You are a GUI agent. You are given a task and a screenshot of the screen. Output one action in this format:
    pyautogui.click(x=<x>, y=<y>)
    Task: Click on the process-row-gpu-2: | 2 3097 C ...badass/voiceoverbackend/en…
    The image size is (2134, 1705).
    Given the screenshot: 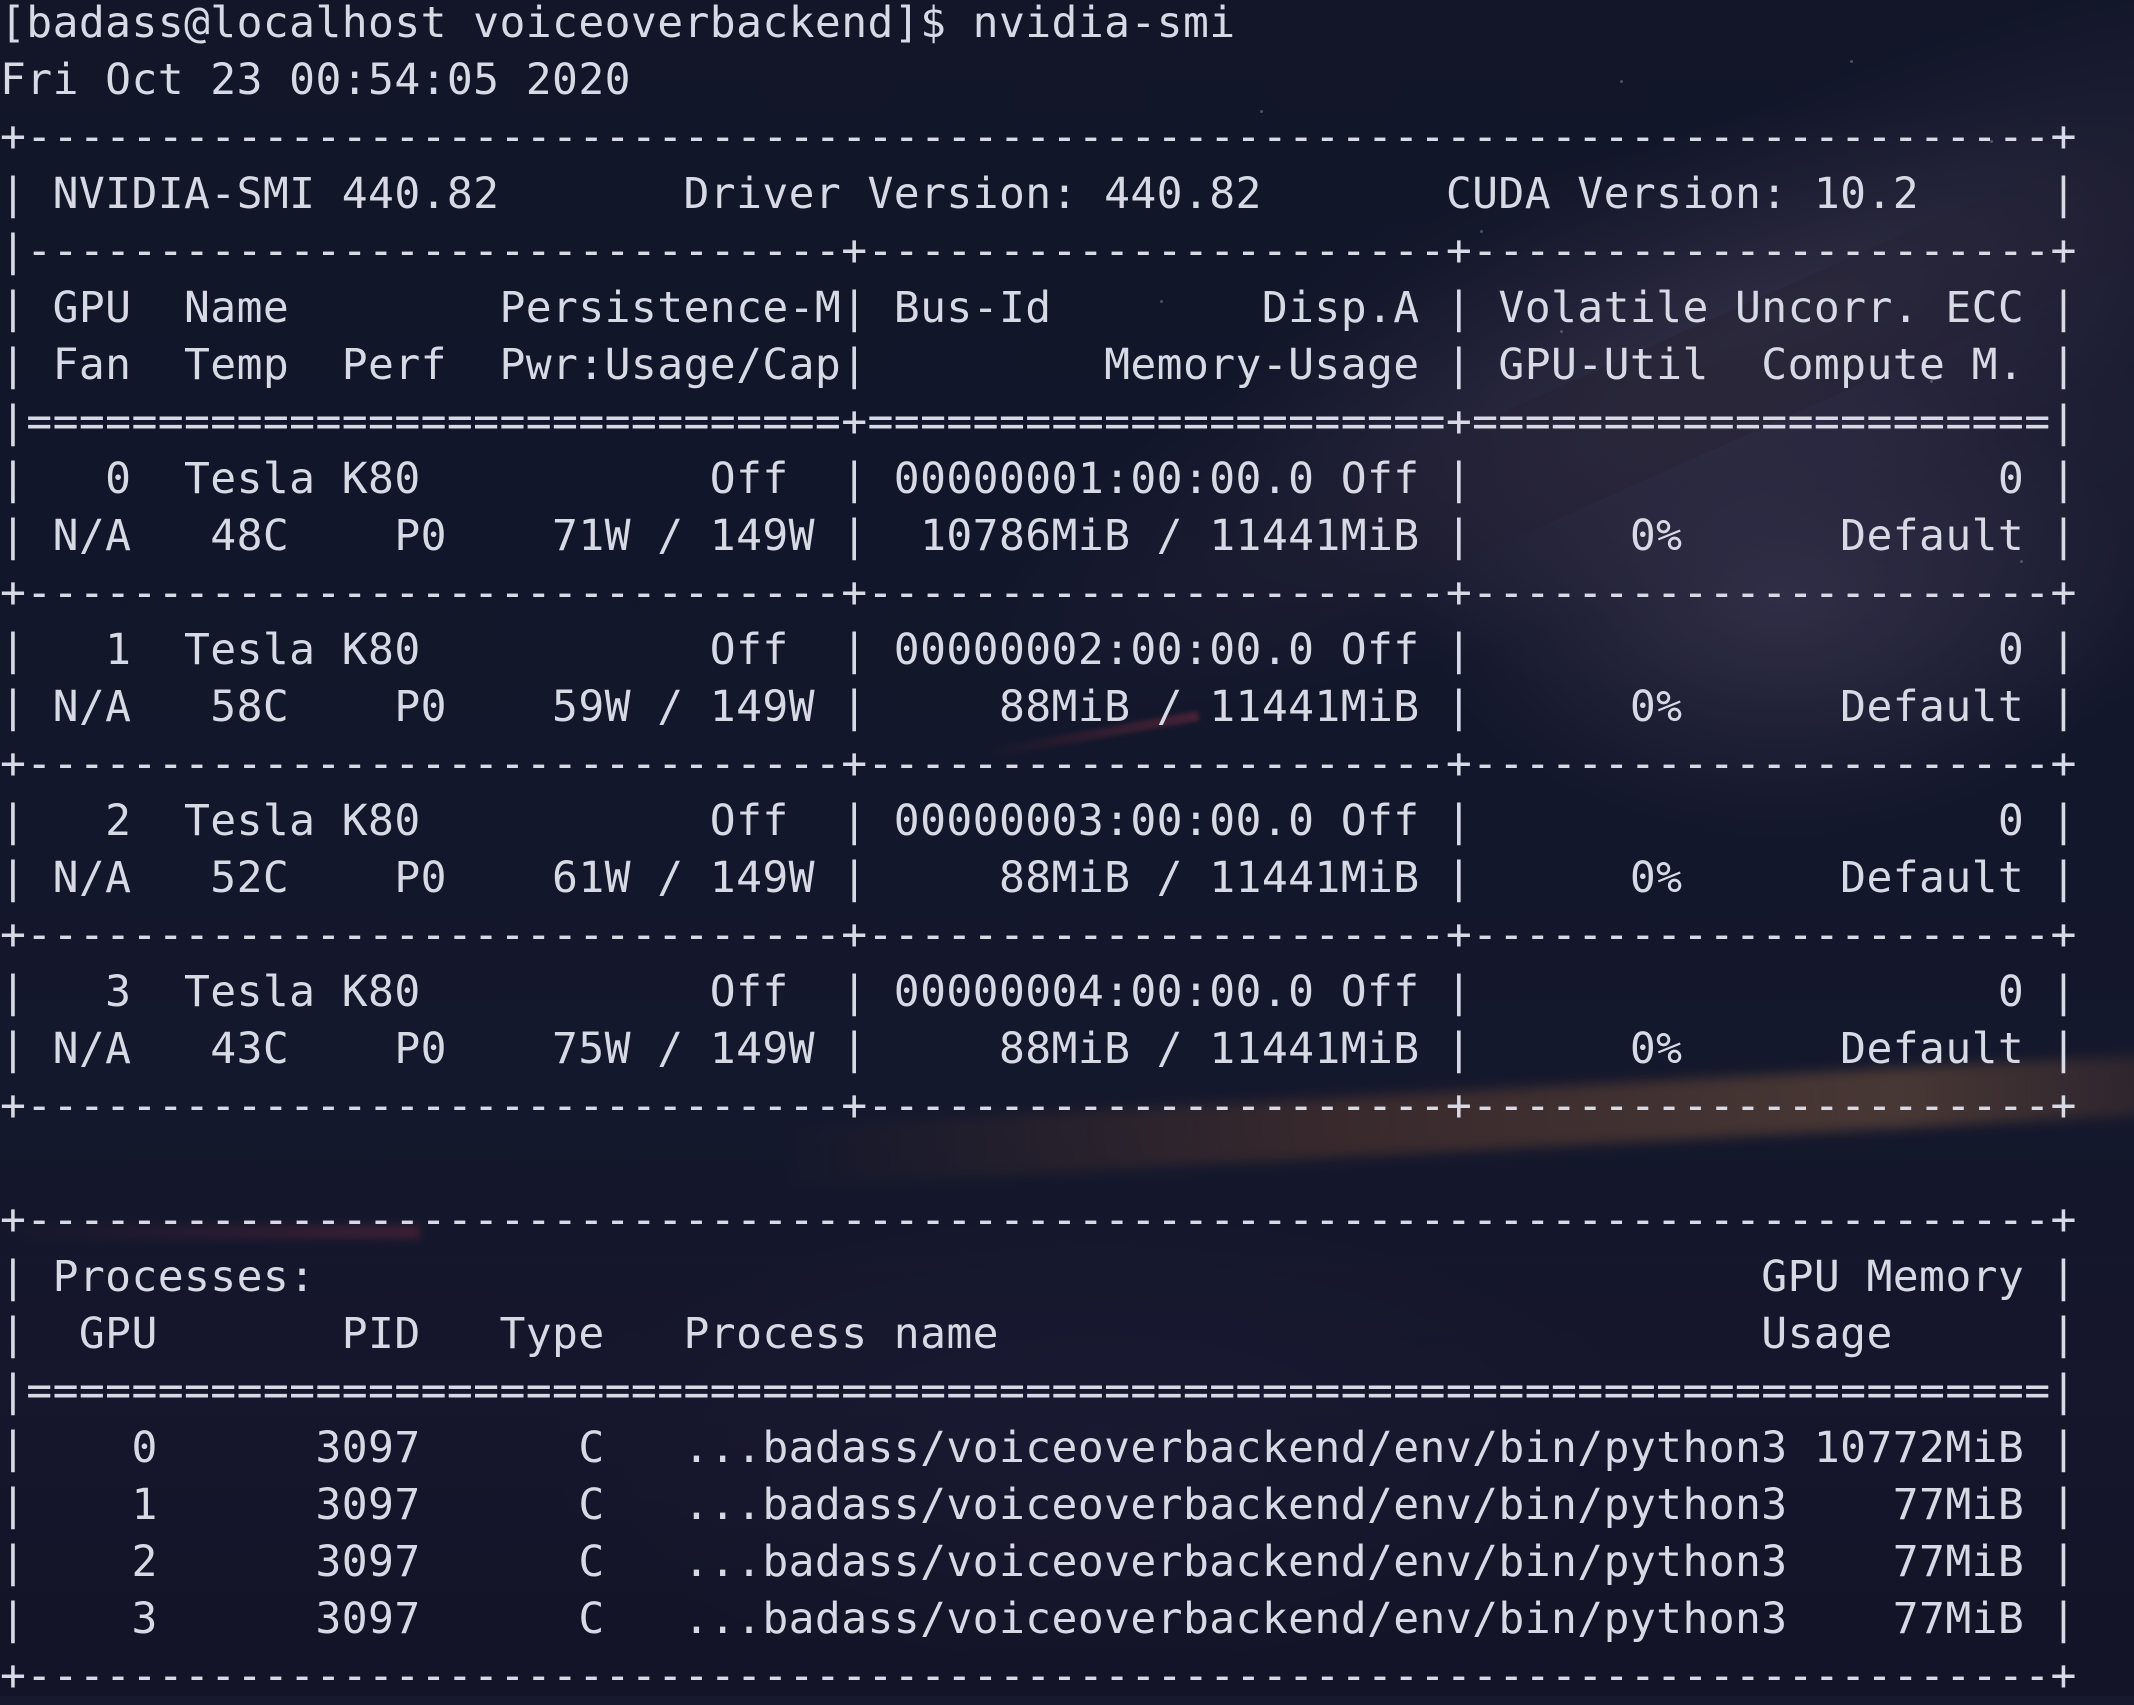 What is the action you would take?
    pyautogui.click(x=1038, y=1562)
    